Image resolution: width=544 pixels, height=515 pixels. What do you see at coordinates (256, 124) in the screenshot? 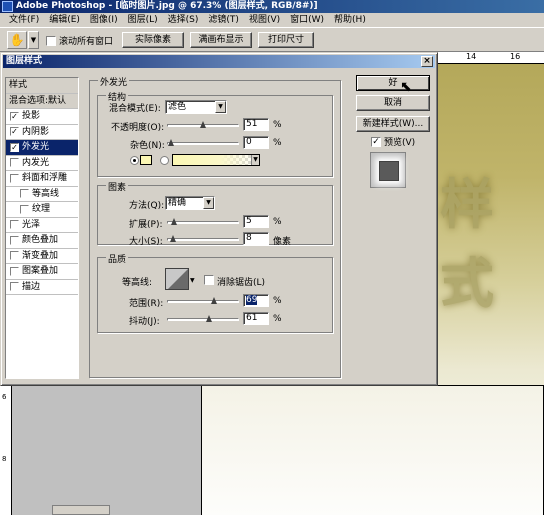
I see `opacity-input: 51` at bounding box center [256, 124].